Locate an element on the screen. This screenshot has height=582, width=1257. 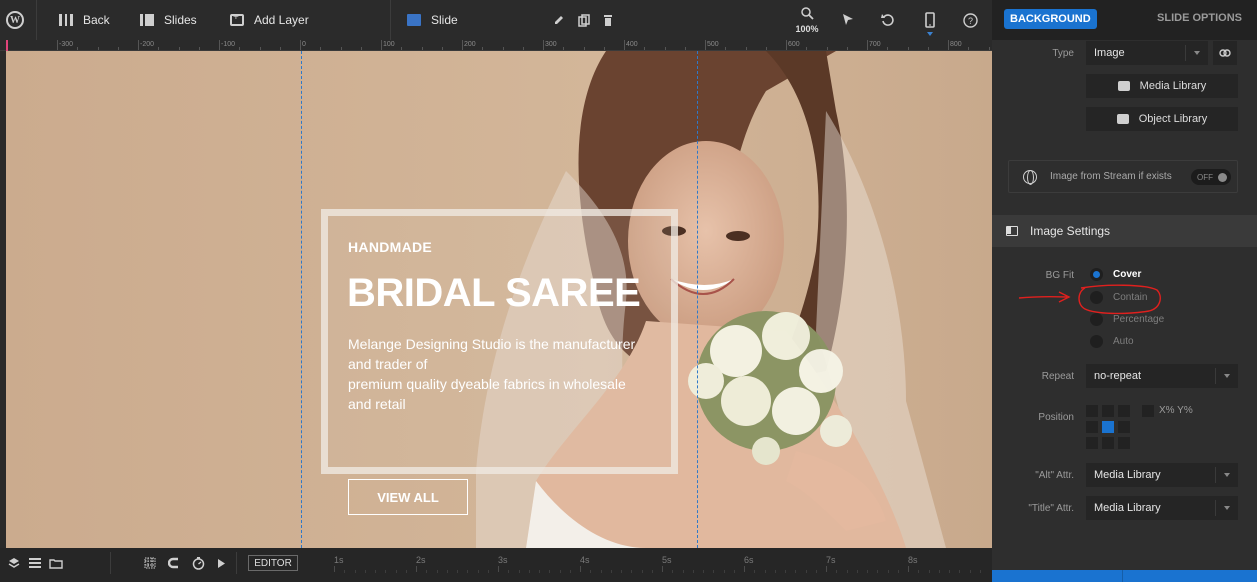
bg-fit-contain-option: Contain is located at coordinates (1118, 297).